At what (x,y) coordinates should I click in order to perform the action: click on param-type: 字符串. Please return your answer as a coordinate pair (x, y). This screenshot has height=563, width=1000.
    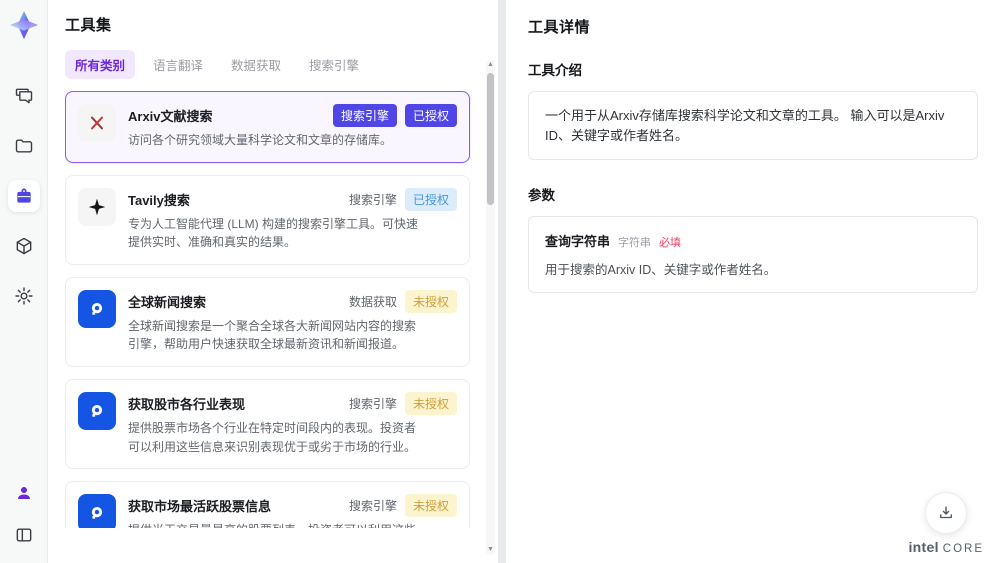
    Looking at the image, I should click on (635, 243).